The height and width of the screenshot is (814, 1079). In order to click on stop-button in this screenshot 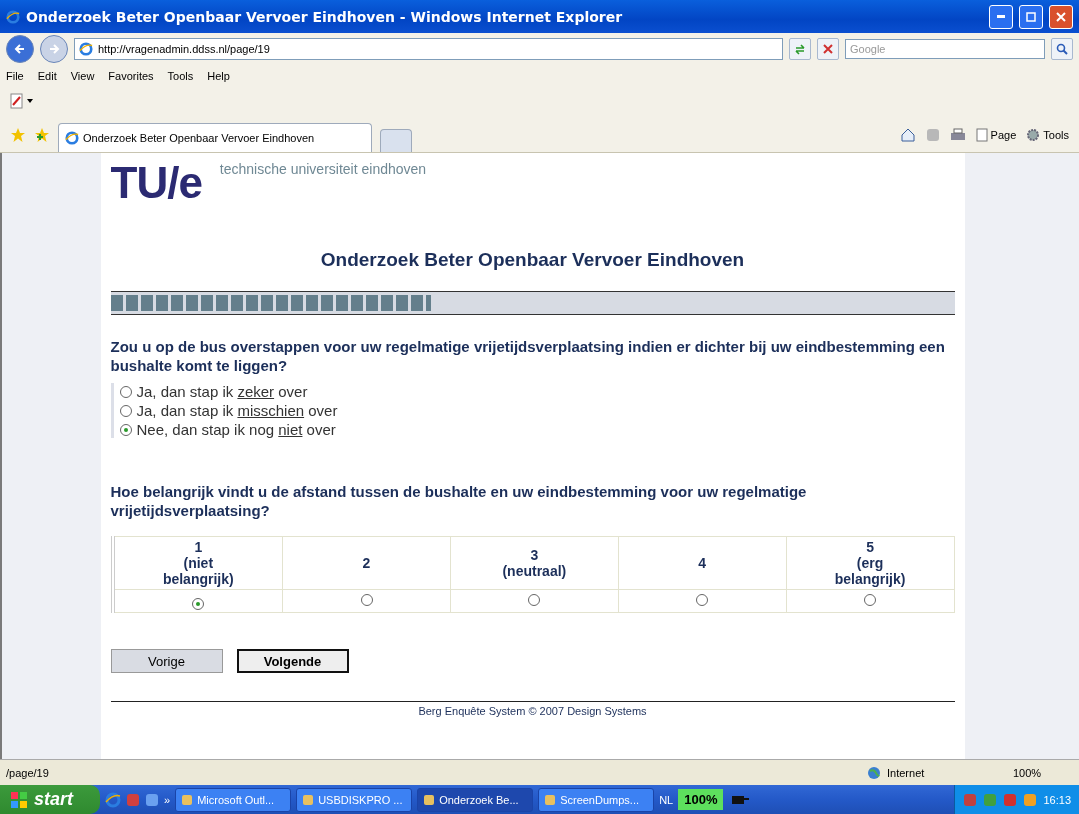, I will do `click(828, 48)`.